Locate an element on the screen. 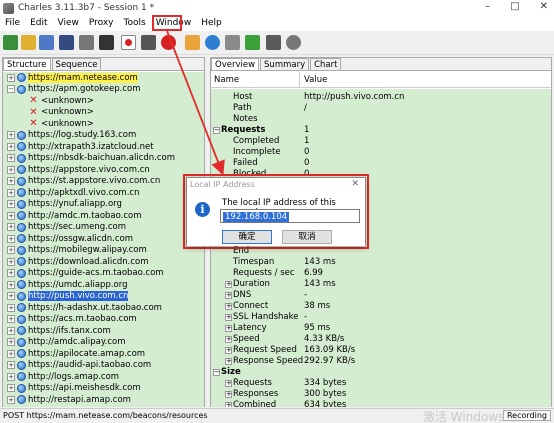 The width and height of the screenshot is (554, 423). open-icon is located at coordinates (28, 42).